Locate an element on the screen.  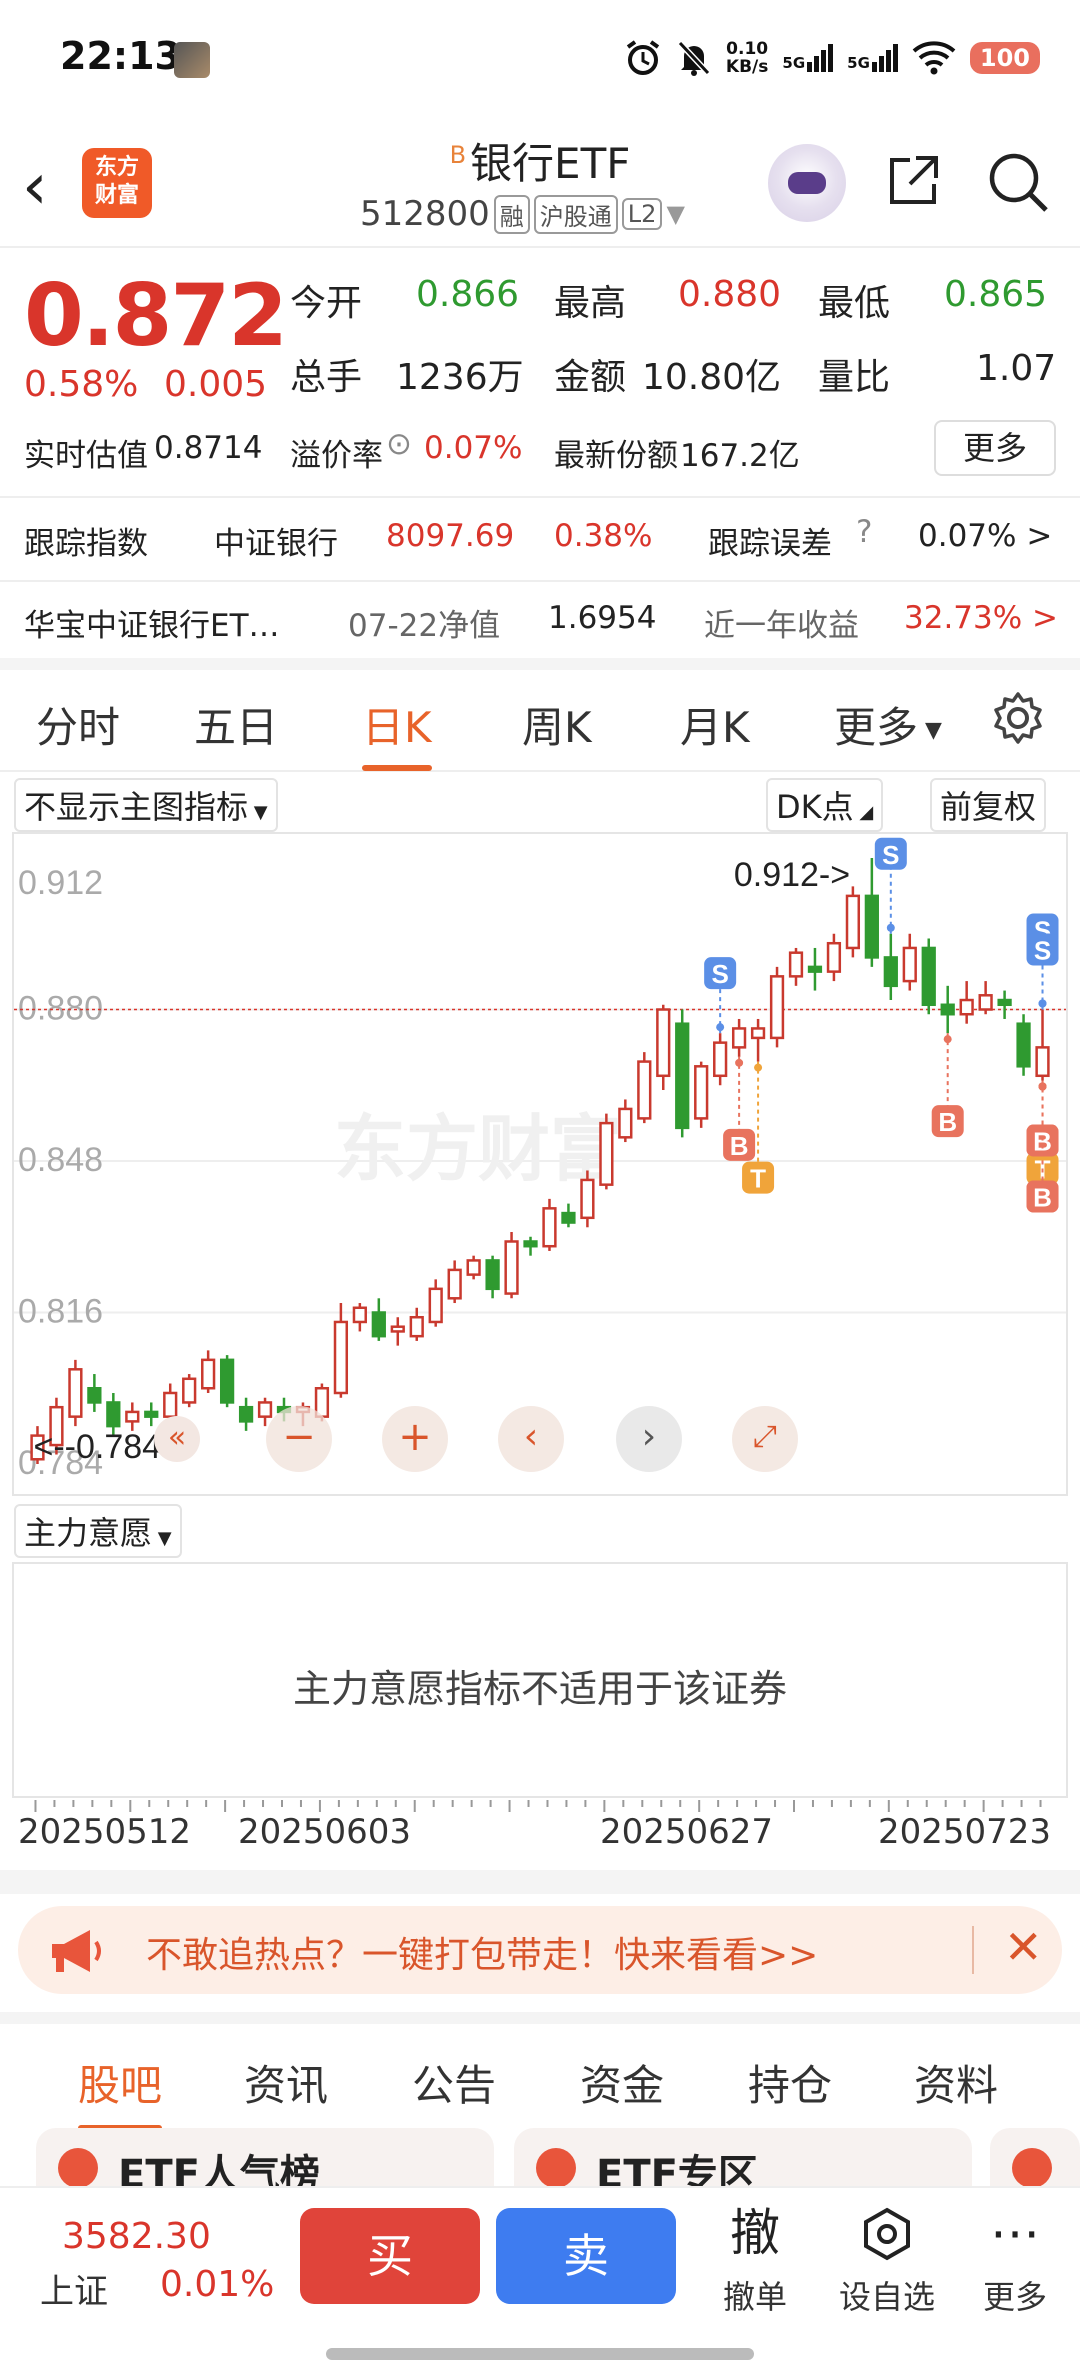
wifi-icon is located at coordinates (934, 58).